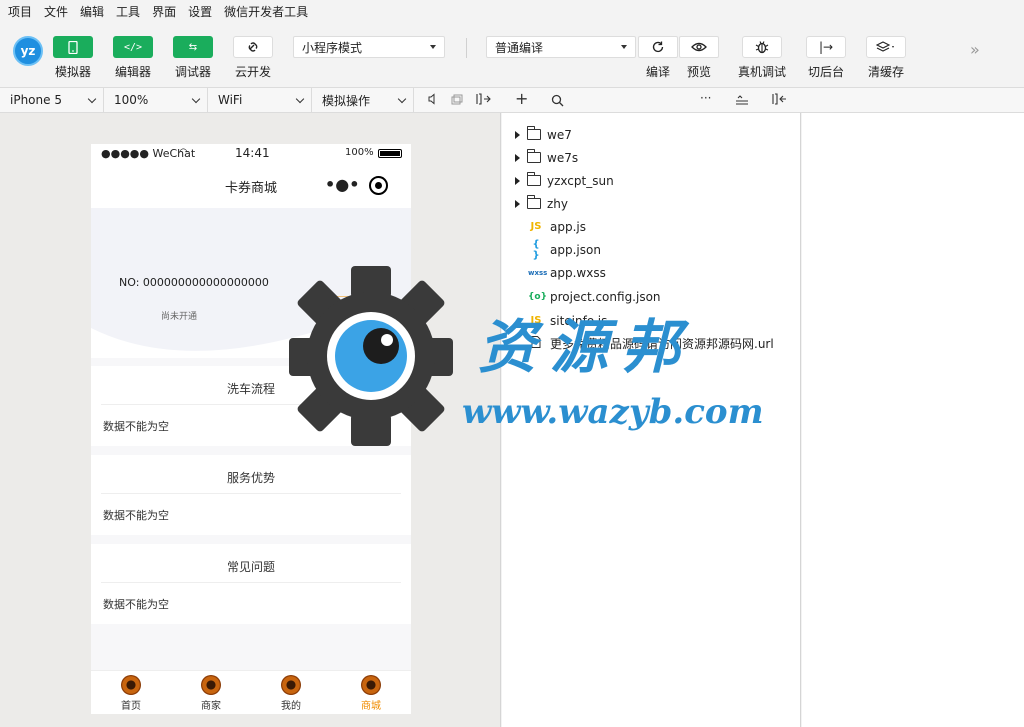 This screenshot has height=727, width=1024. What do you see at coordinates (742, 101) in the screenshot?
I see `collapse-tree-icon` at bounding box center [742, 101].